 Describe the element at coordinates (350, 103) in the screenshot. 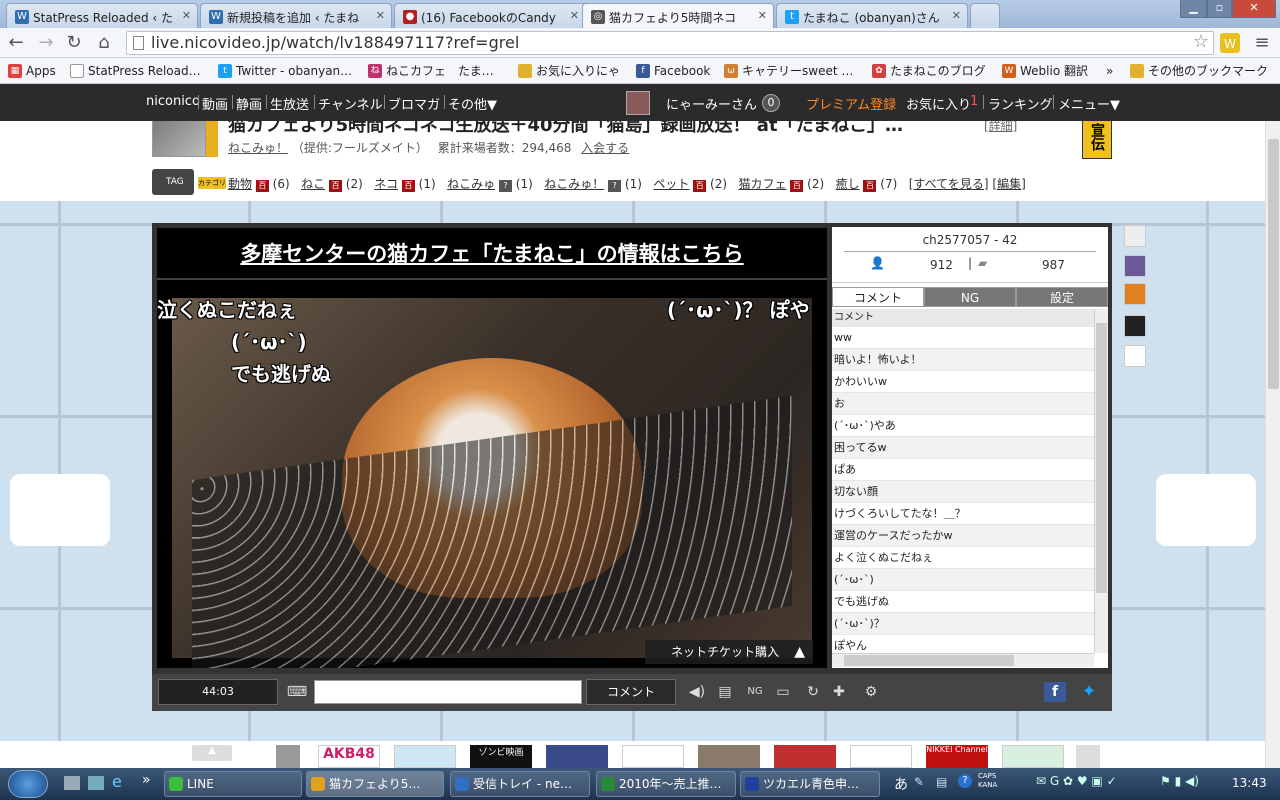

I see `nav-channel: チャンネル` at that location.